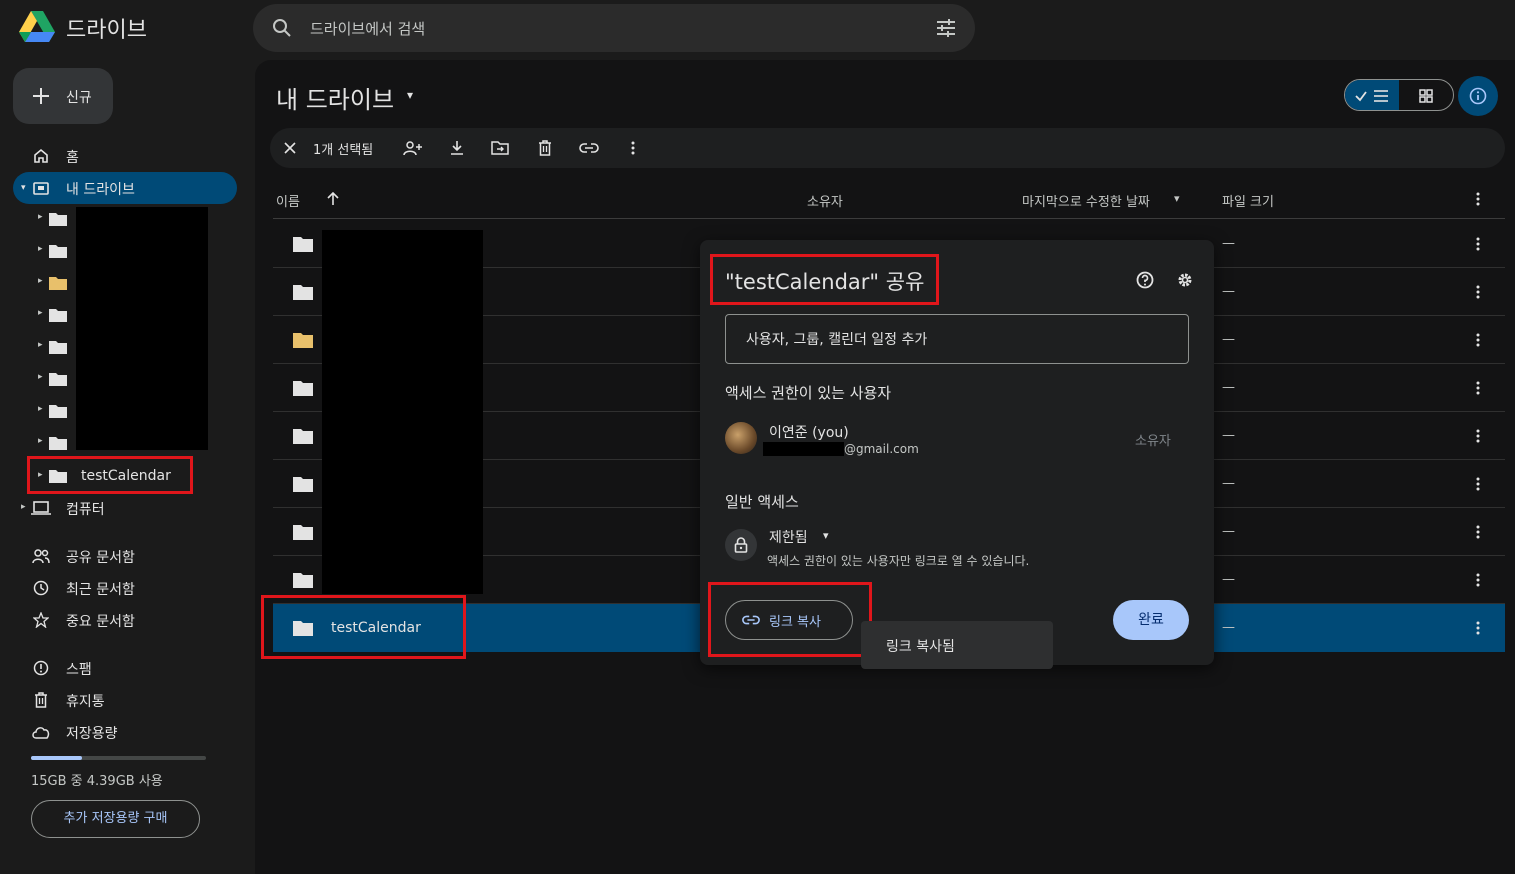 The height and width of the screenshot is (874, 1515). Describe the element at coordinates (920, 647) in the screenshot. I see `snackbar-text: 링크 복사됨` at that location.